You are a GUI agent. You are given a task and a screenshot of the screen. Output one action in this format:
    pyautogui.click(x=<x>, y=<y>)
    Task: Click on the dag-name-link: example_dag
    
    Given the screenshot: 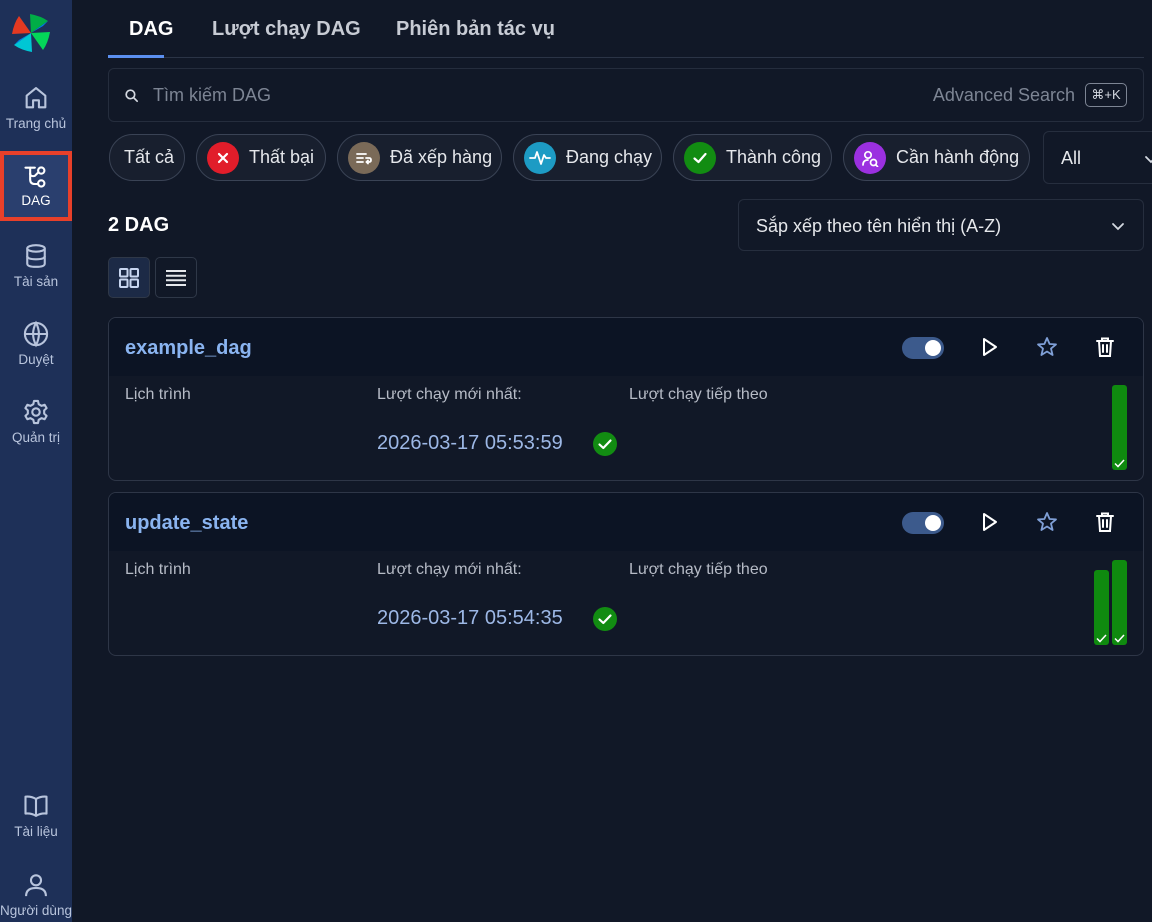 What is the action you would take?
    pyautogui.click(x=188, y=348)
    